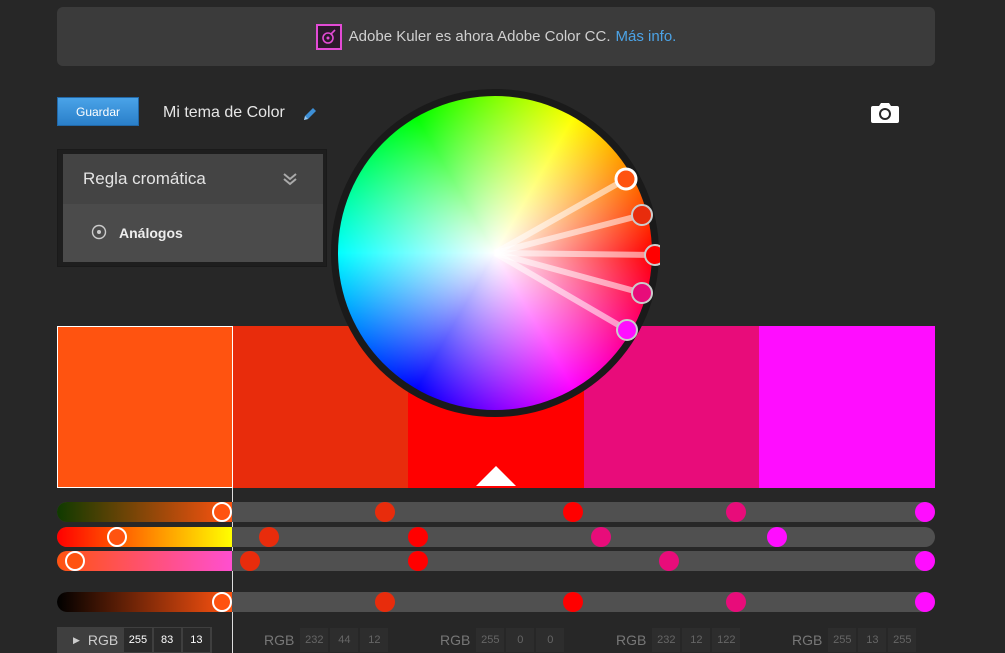 Image resolution: width=1005 pixels, height=653 pixels. I want to click on rgb-values-5: RGB 255 13 255, so click(855, 640).